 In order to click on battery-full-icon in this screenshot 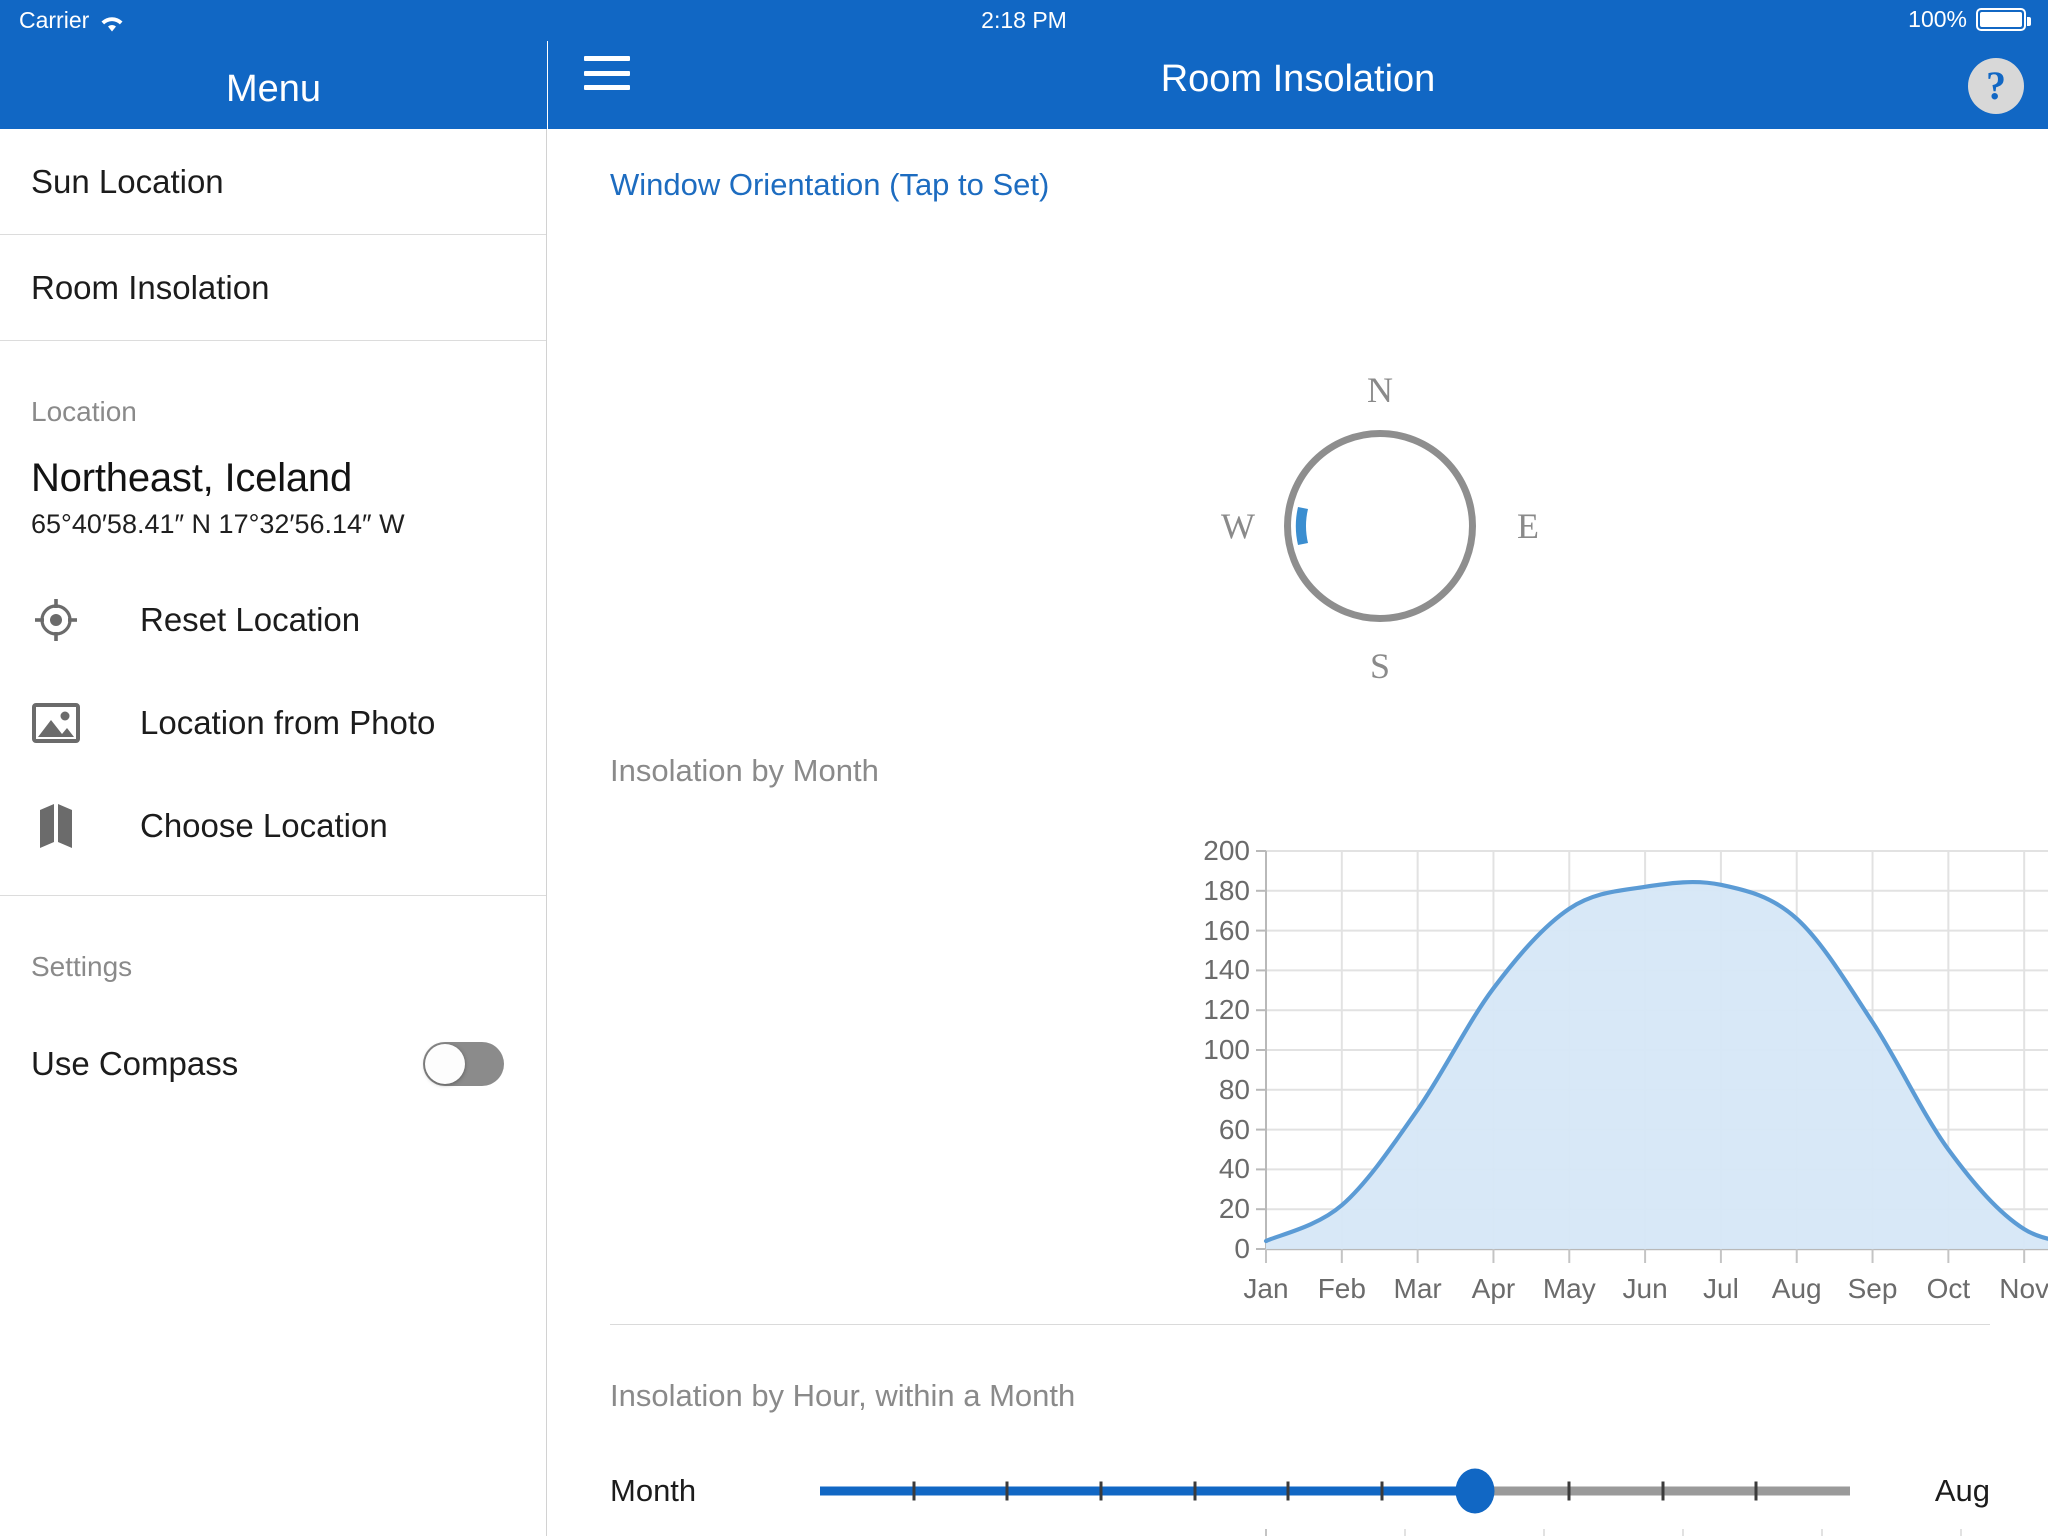, I will do `click(2003, 19)`.